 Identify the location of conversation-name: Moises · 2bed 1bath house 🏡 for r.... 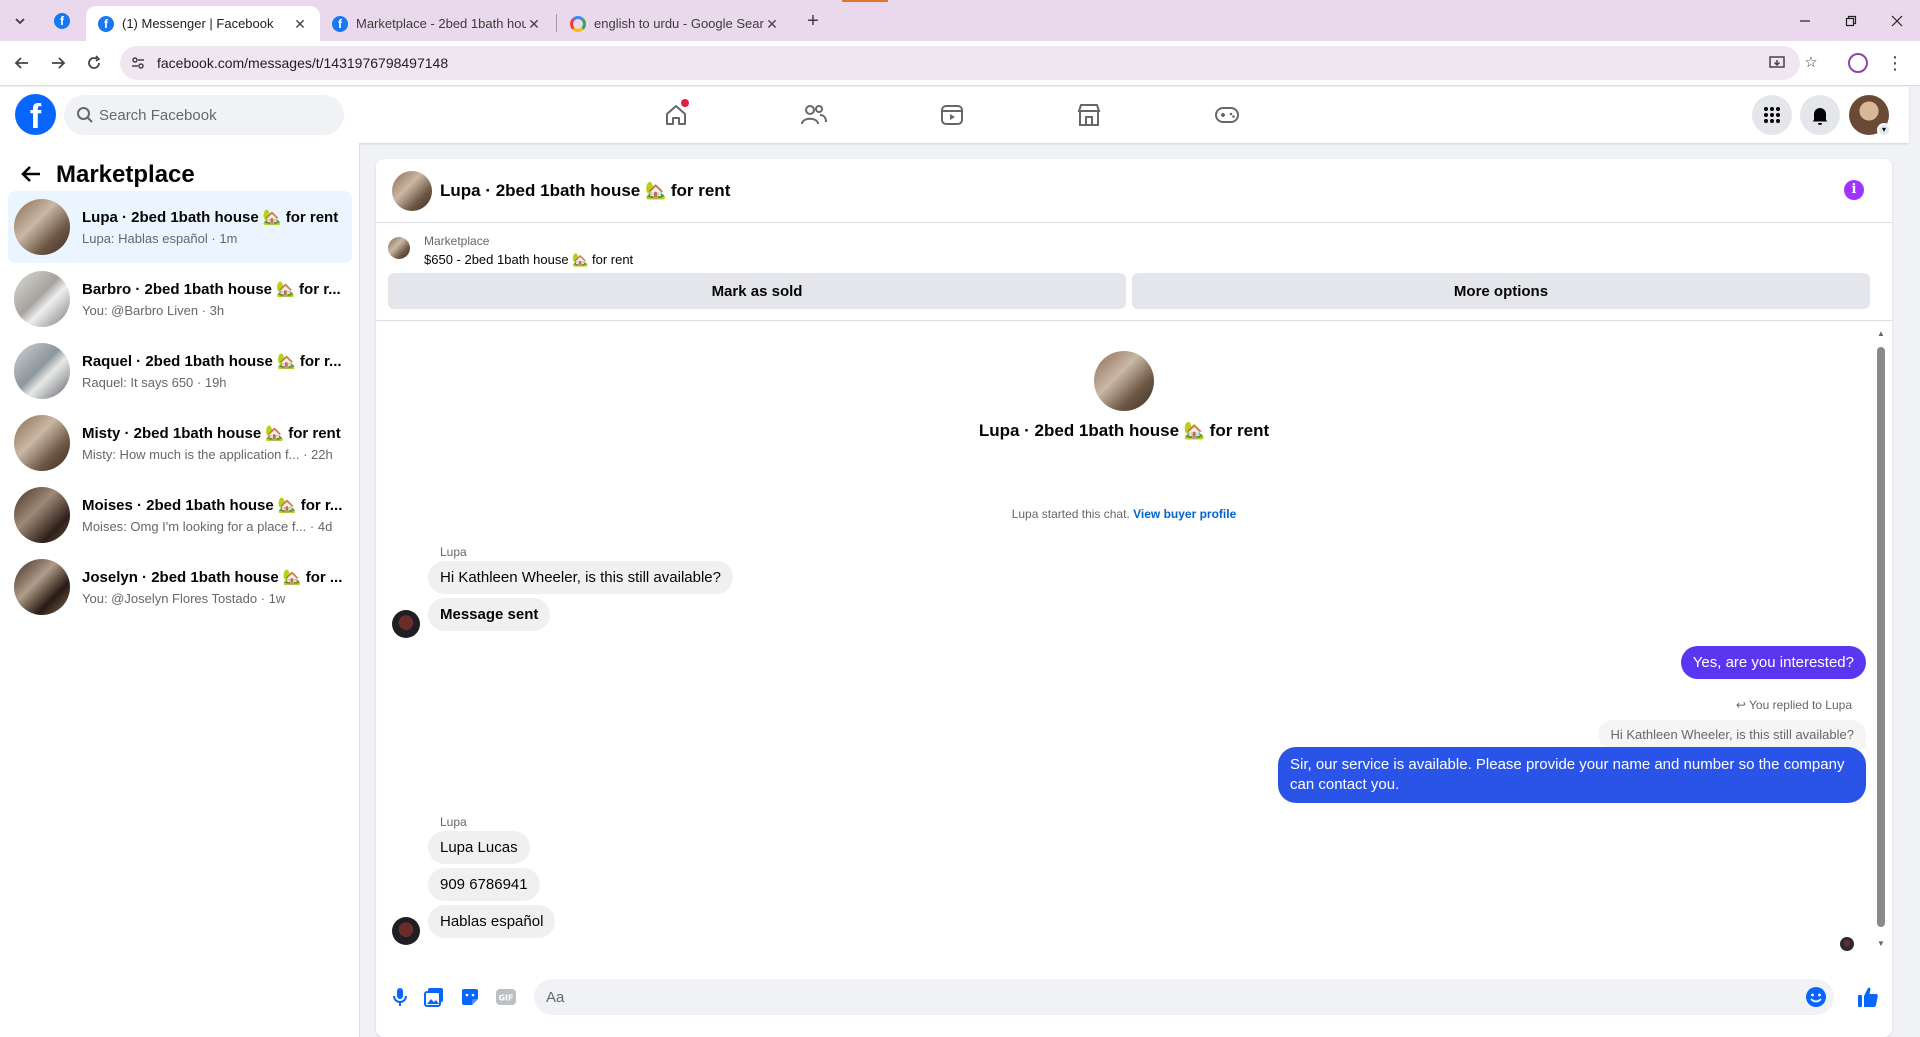
(212, 505).